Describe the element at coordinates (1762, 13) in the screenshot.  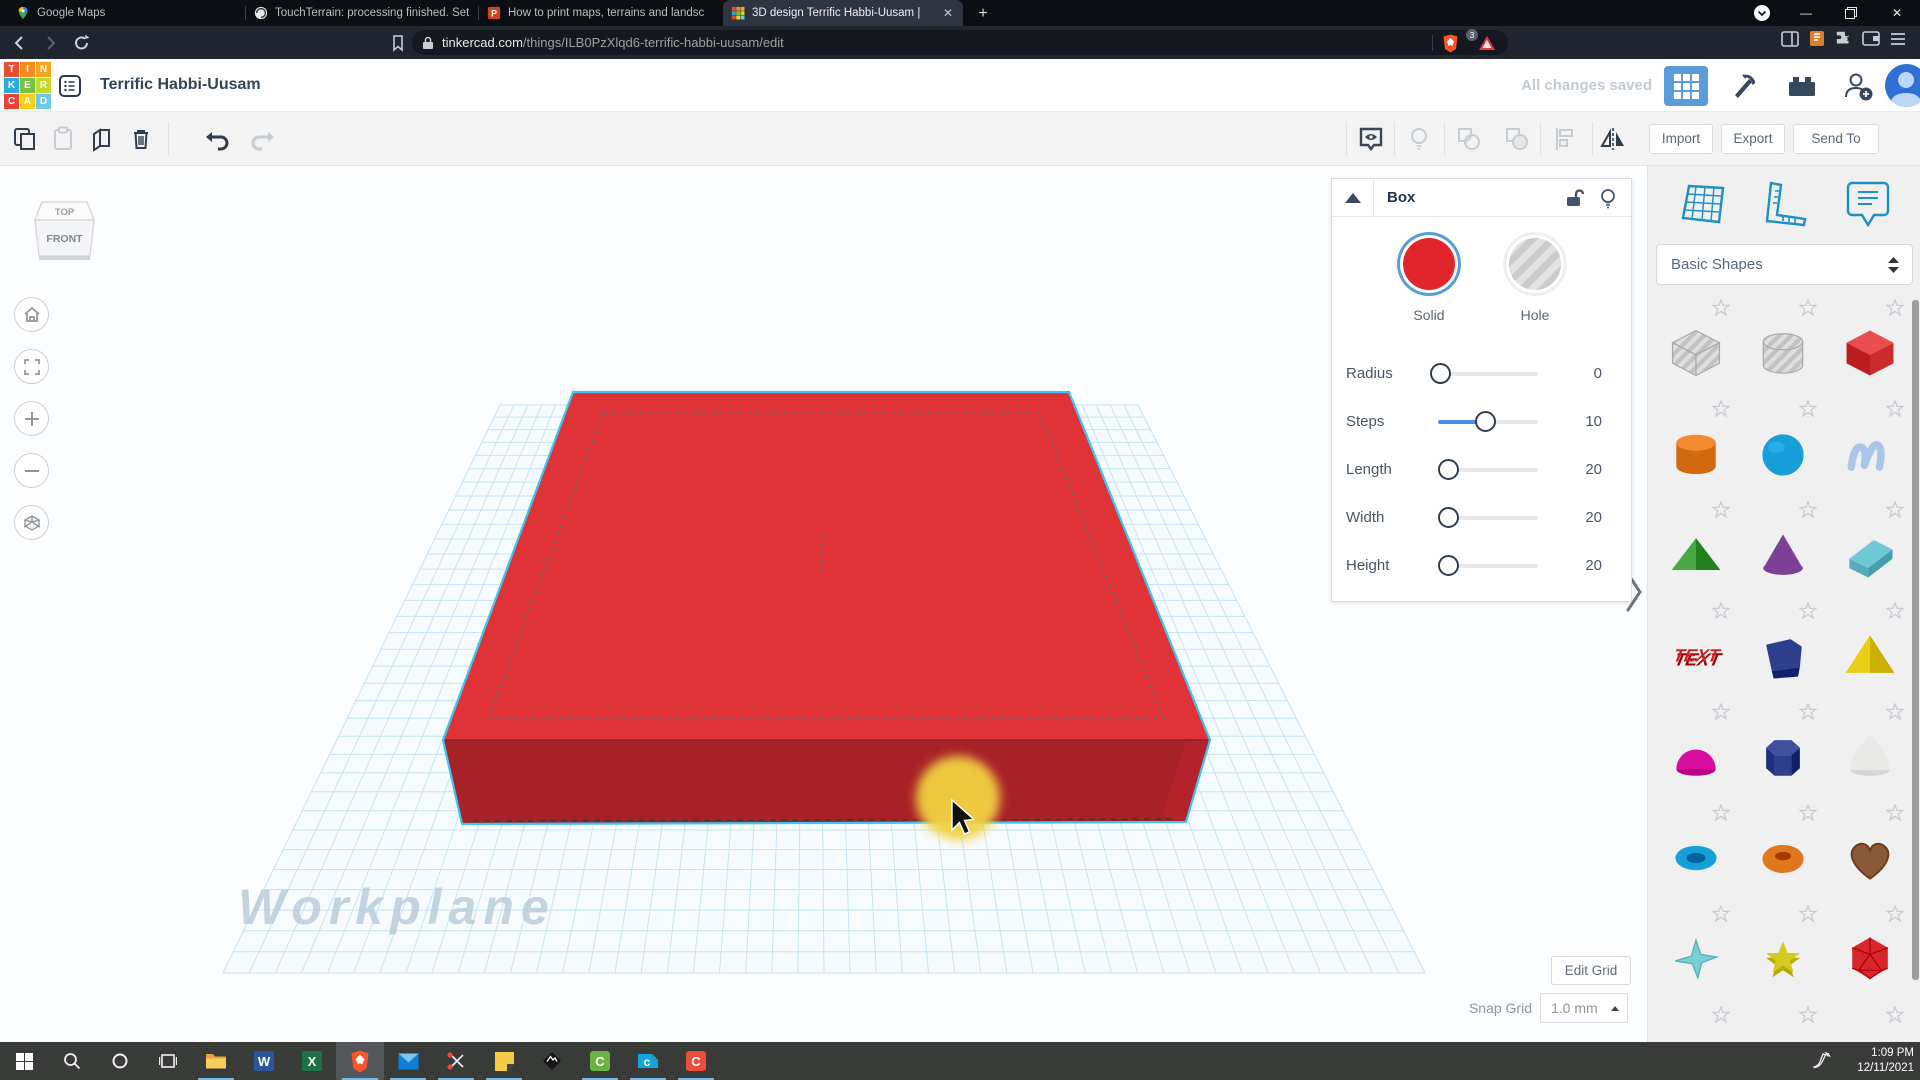
I see `tab-search-button` at that location.